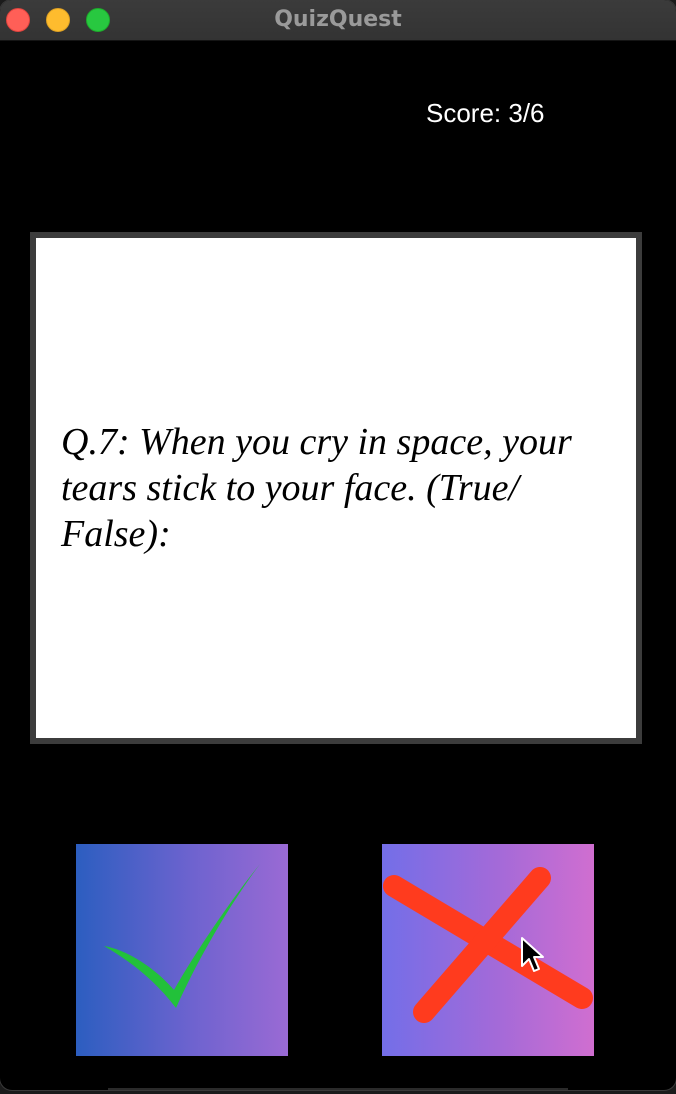 The height and width of the screenshot is (1094, 676). Describe the element at coordinates (338, 1089) in the screenshot. I see `window-bottom-edge` at that location.